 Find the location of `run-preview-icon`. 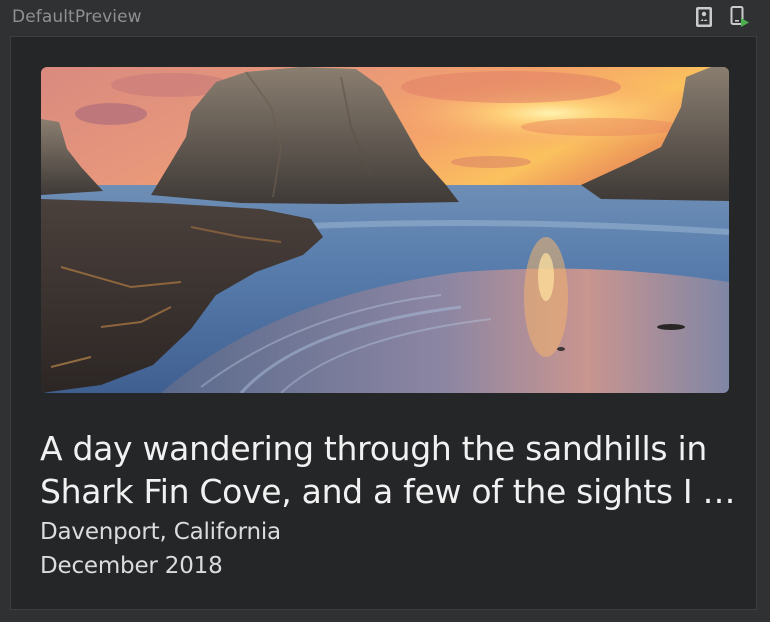

run-preview-icon is located at coordinates (740, 17).